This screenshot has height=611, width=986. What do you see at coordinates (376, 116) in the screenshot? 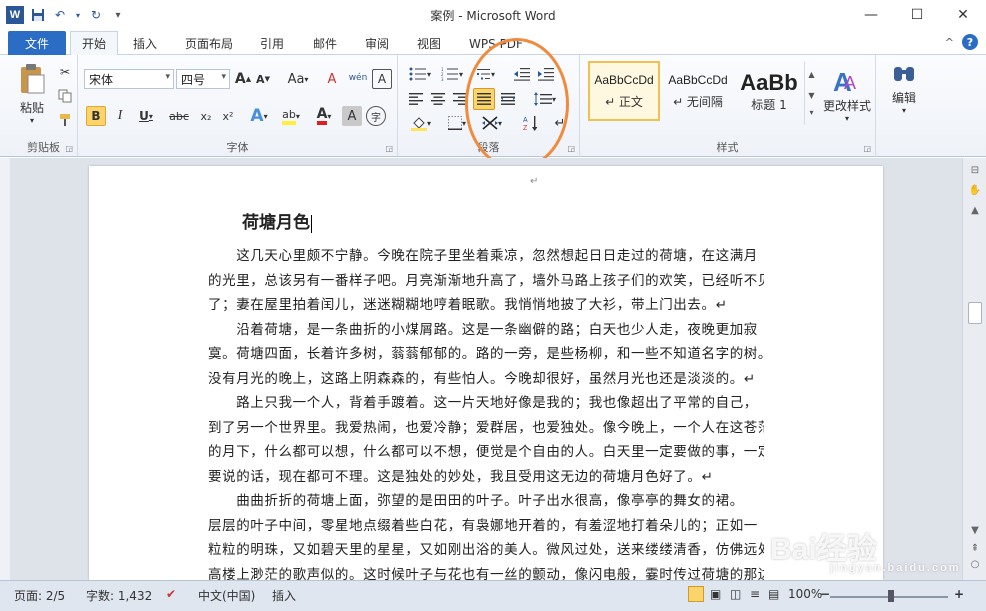
I see `enclose-characters-button: 字` at bounding box center [376, 116].